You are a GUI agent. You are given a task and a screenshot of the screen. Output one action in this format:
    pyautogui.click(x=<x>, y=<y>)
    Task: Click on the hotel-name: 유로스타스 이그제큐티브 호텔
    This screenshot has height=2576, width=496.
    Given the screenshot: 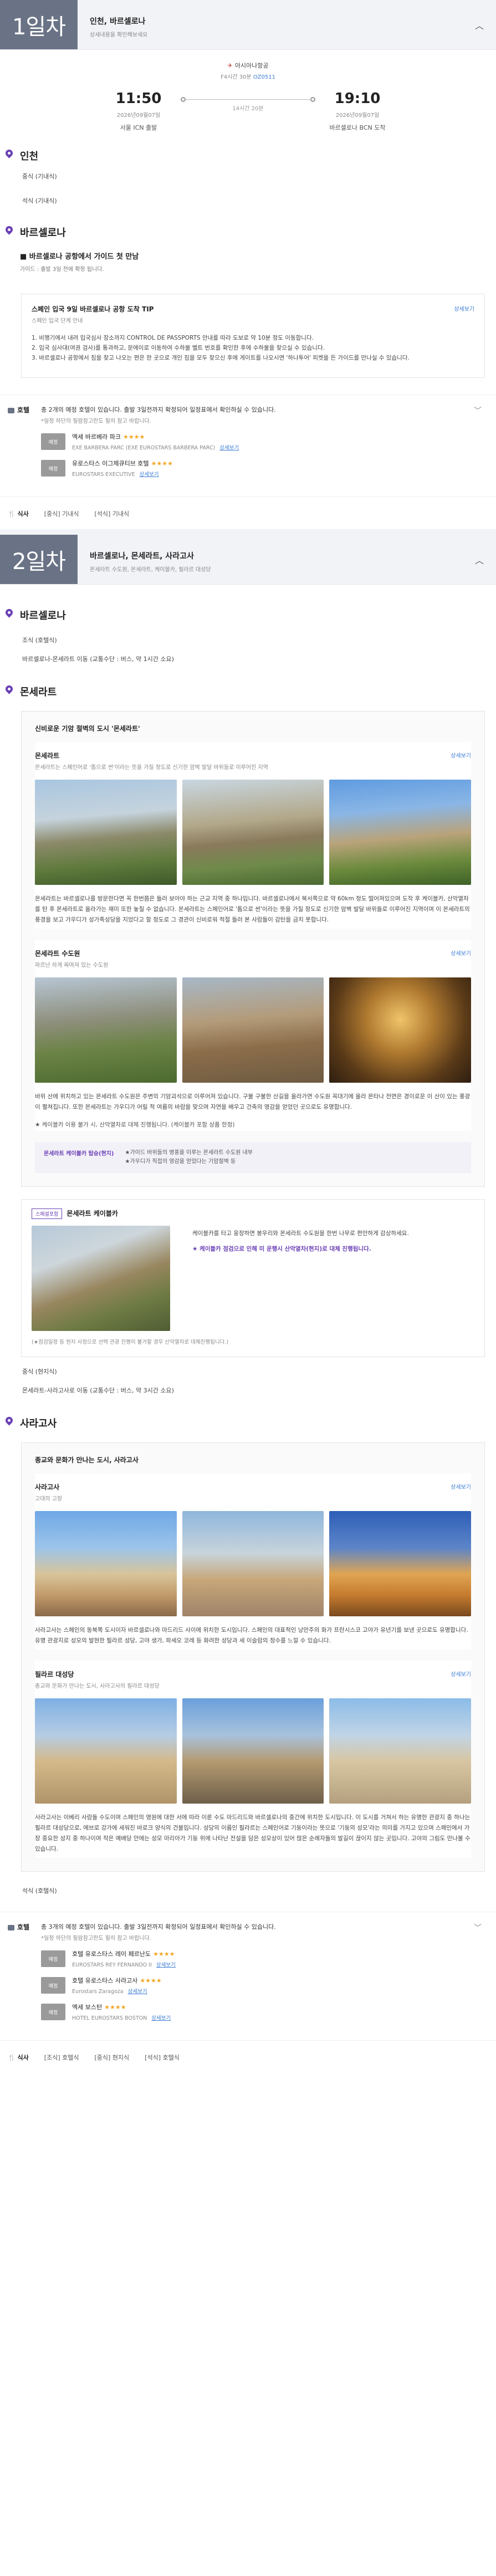 What is the action you would take?
    pyautogui.click(x=110, y=463)
    